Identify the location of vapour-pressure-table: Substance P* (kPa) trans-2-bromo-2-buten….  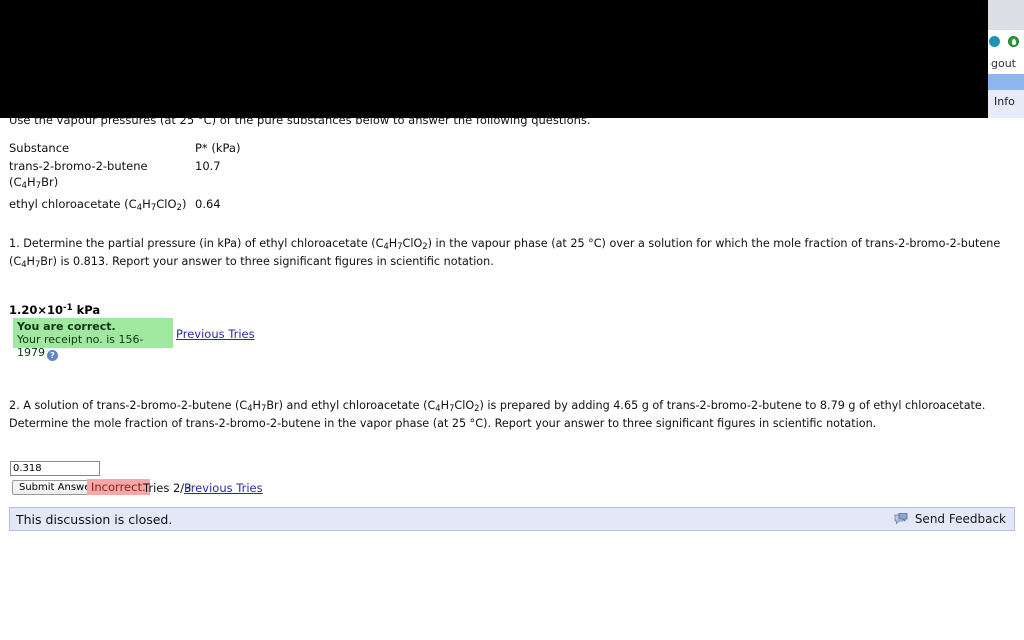
(142, 178).